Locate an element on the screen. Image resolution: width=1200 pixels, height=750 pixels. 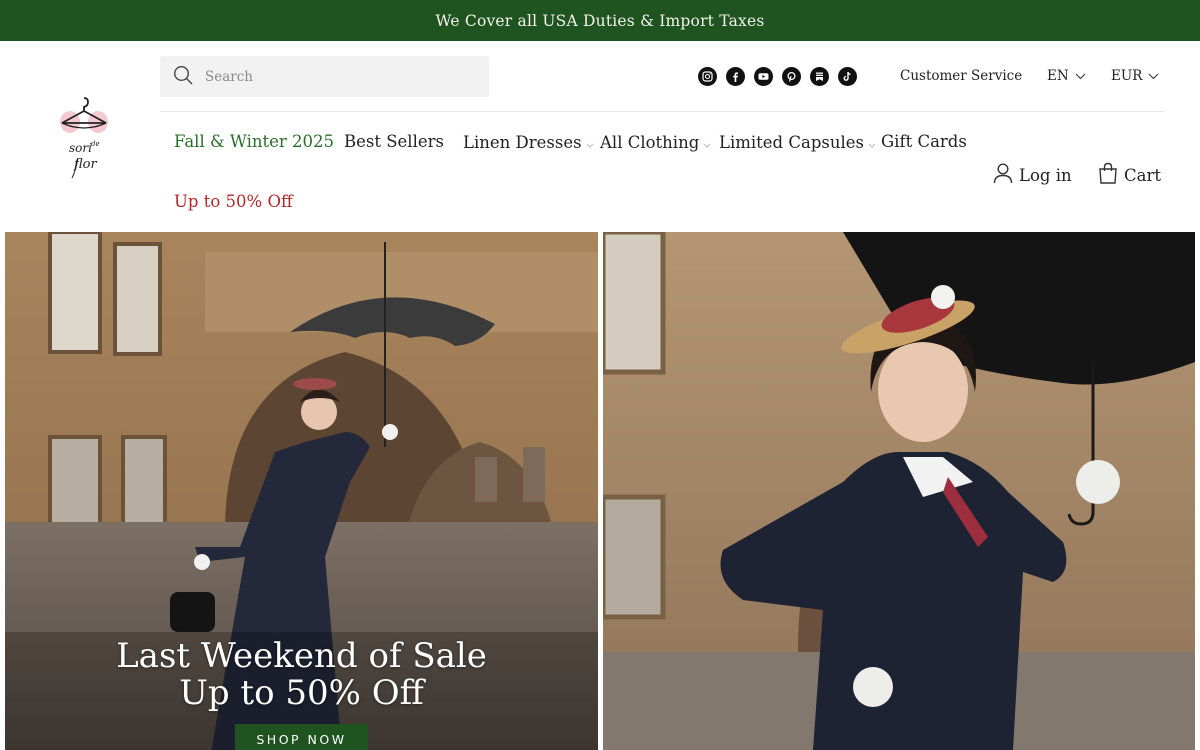
nav-label: Best Sellers is located at coordinates (394, 141).